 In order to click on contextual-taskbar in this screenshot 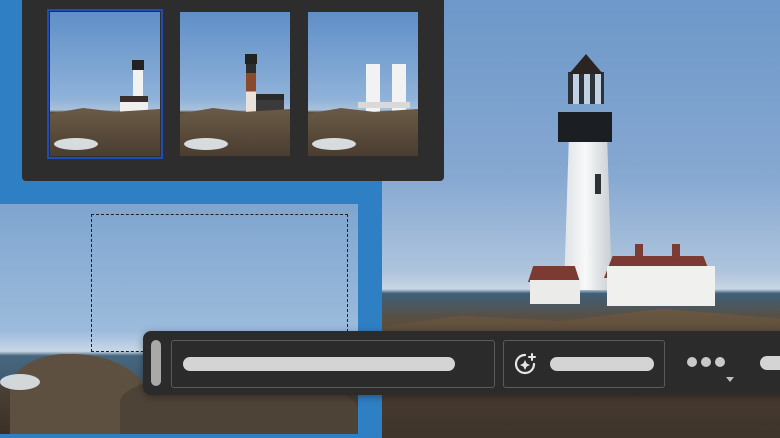, I will do `click(461, 363)`.